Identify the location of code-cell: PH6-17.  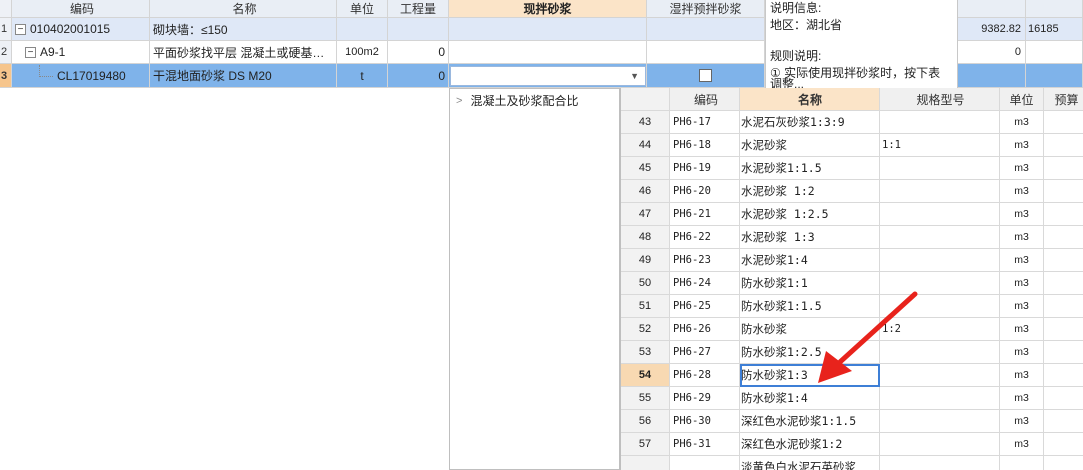
(705, 122).